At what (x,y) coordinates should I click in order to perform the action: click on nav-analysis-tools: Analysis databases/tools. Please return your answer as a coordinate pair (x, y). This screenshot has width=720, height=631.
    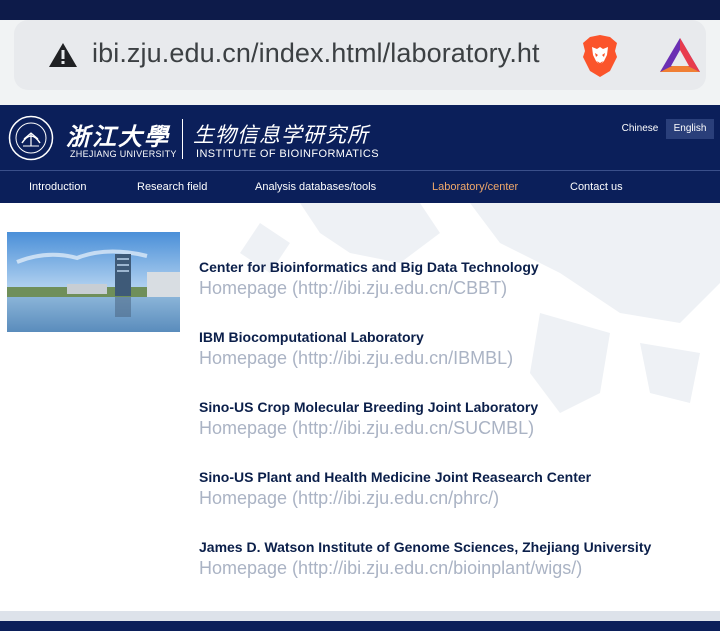
    Looking at the image, I should click on (315, 187).